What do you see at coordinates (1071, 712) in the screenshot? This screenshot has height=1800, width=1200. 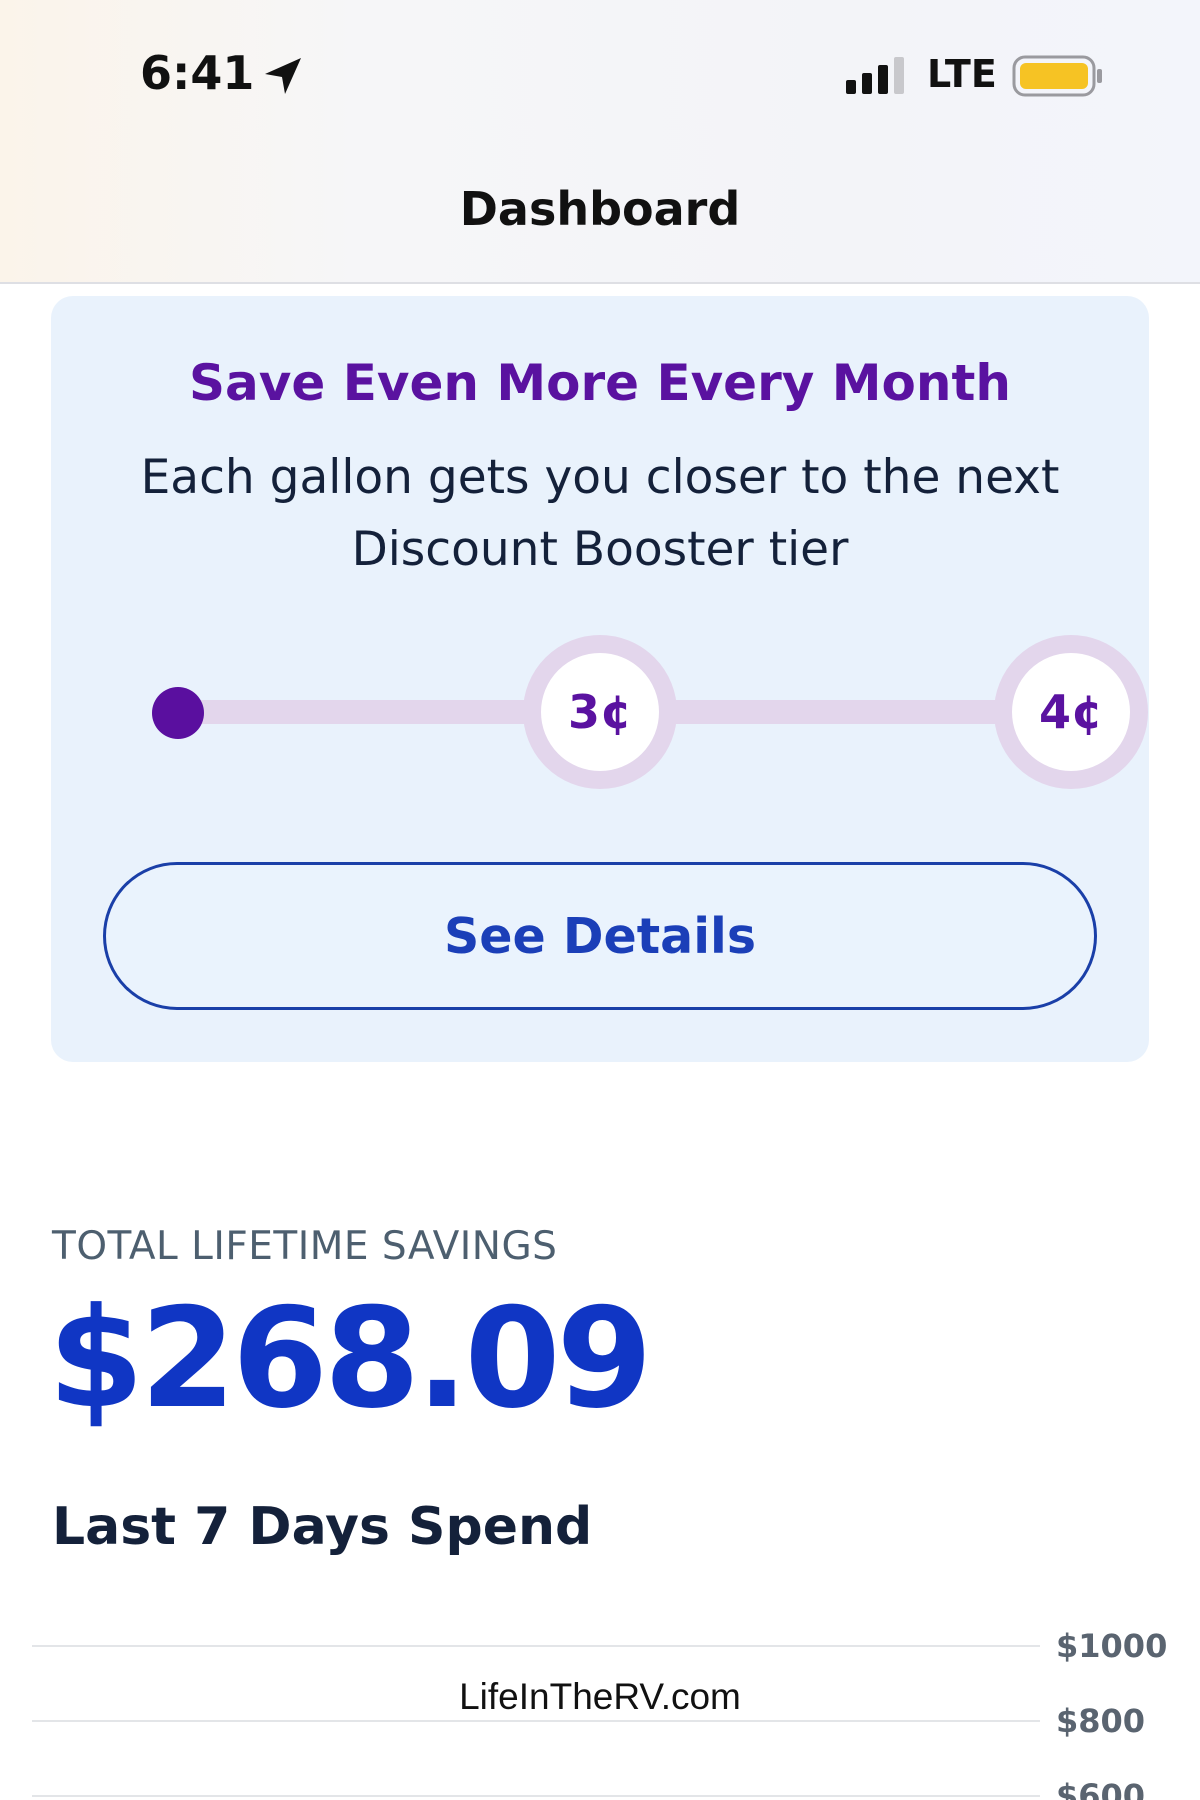 I see `tier-4-cent: 4¢` at bounding box center [1071, 712].